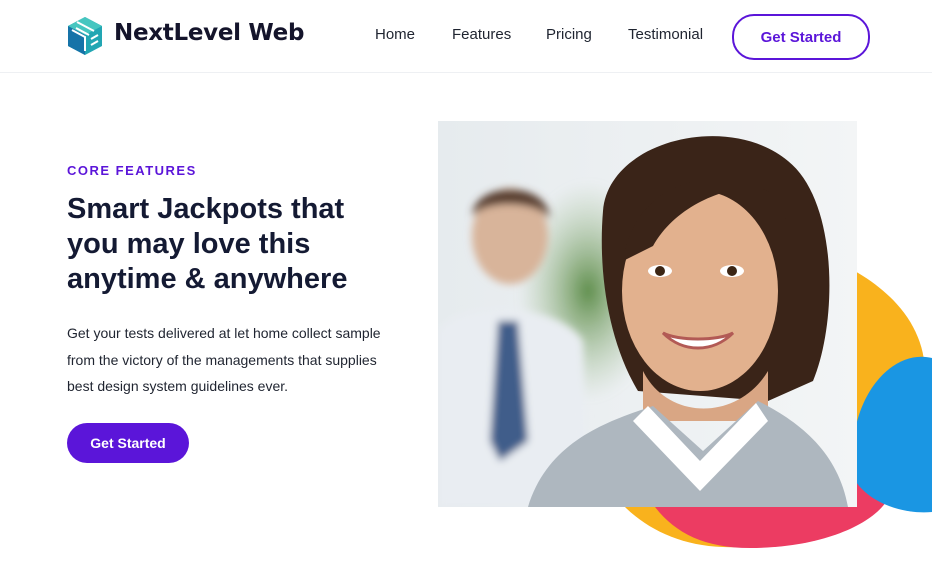  What do you see at coordinates (481, 34) in the screenshot?
I see `nav-features: Features` at bounding box center [481, 34].